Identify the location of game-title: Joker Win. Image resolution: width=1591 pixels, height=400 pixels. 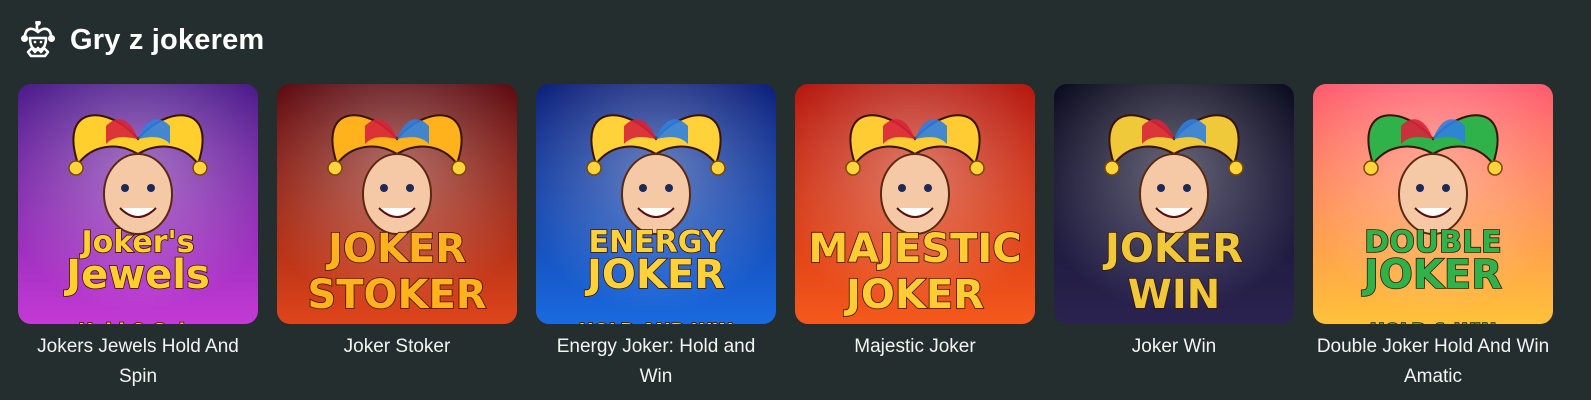
(1174, 347).